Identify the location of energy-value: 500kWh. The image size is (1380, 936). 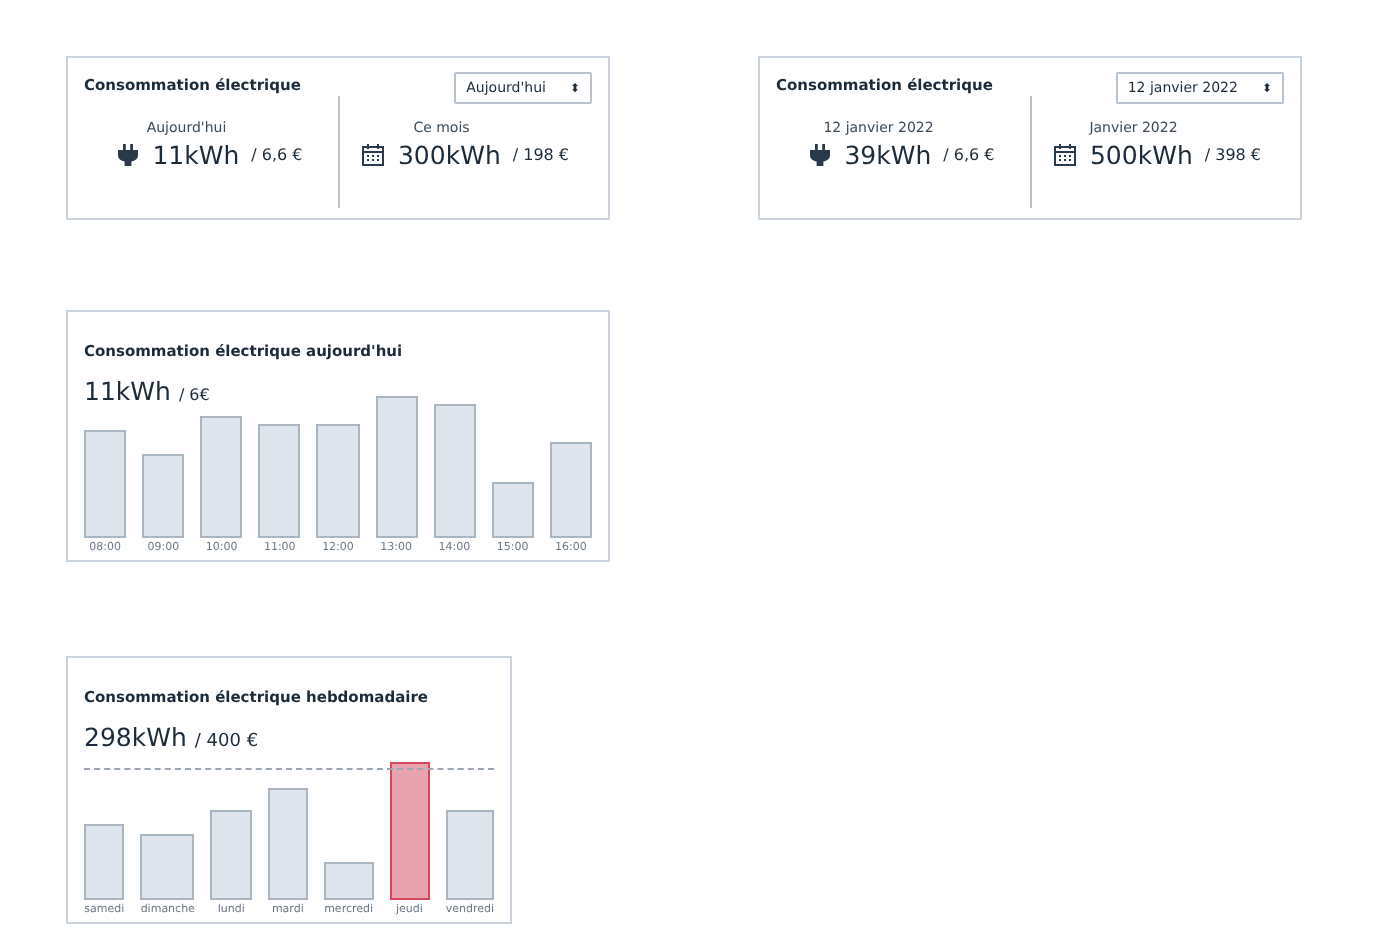
(1141, 155).